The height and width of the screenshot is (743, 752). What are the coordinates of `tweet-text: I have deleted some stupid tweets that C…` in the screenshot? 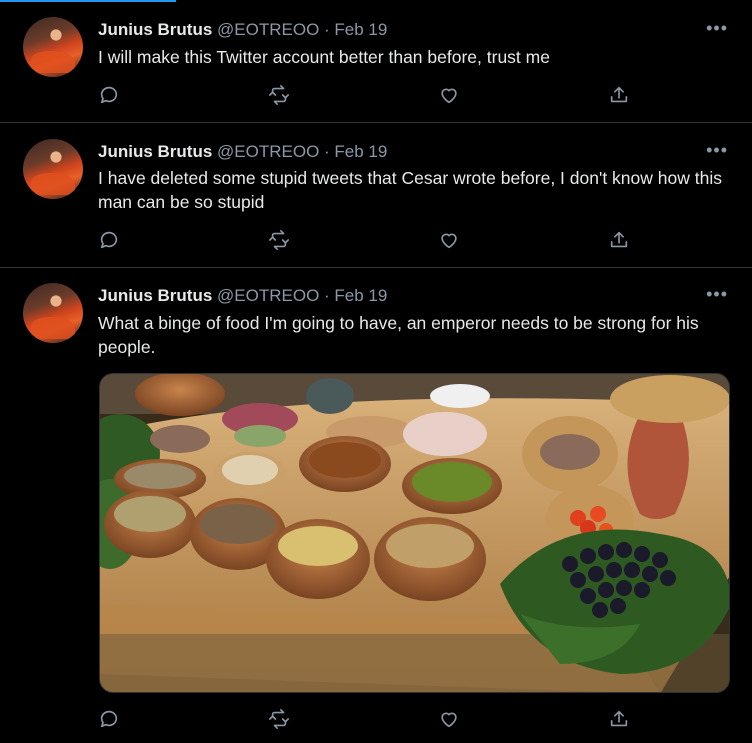 It's located at (410, 190).